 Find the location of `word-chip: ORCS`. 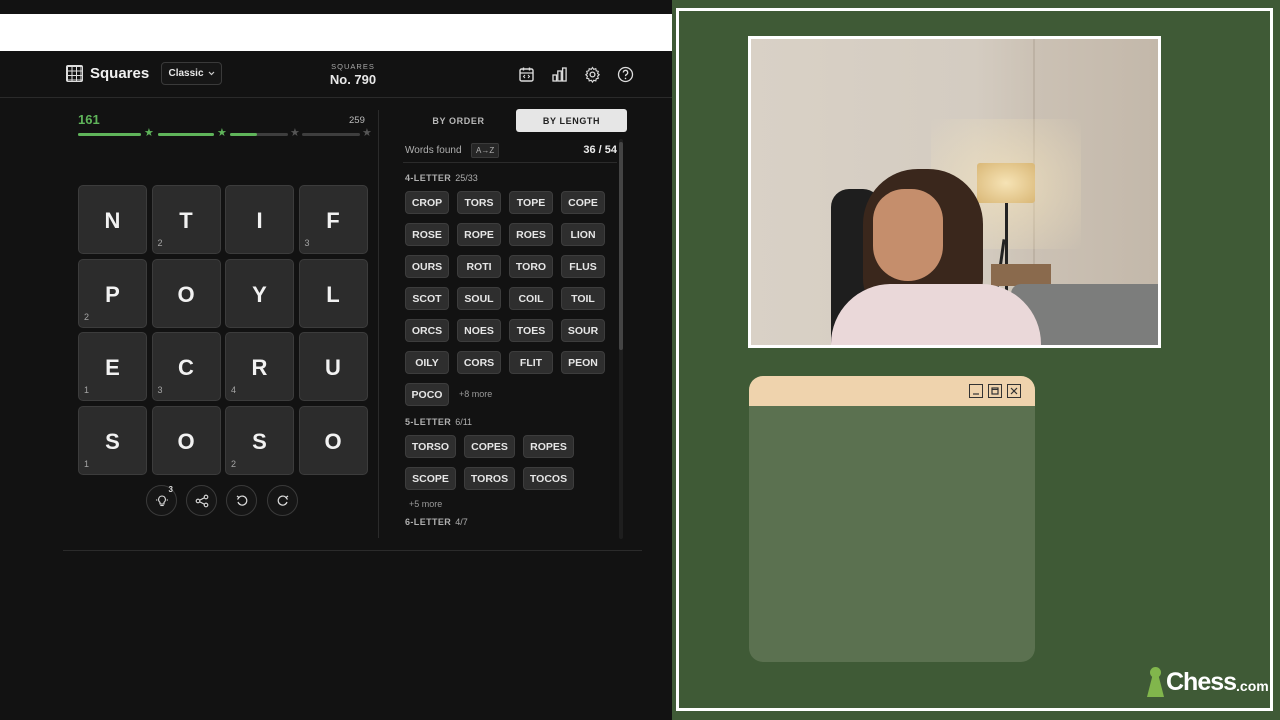

word-chip: ORCS is located at coordinates (427, 330).